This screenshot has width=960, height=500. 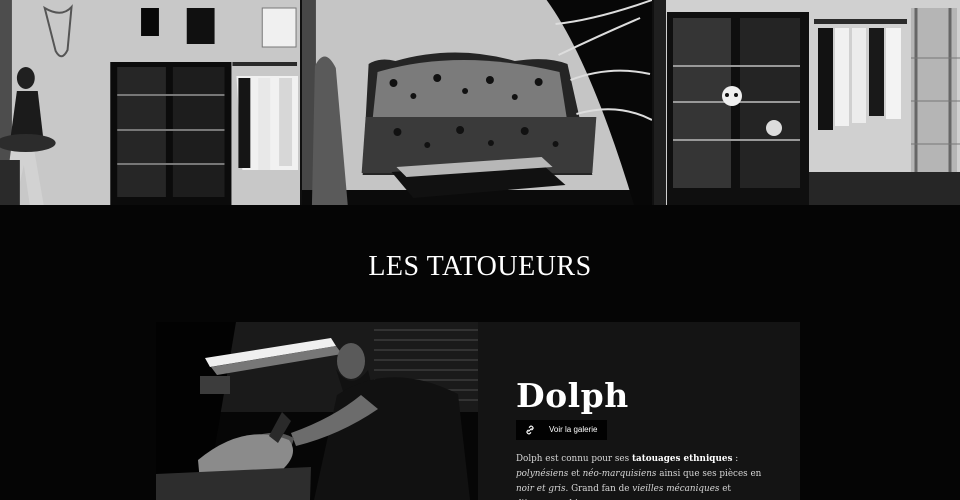 What do you see at coordinates (599, 489) in the screenshot?
I see `bio-part-5: . Grand fan de` at bounding box center [599, 489].